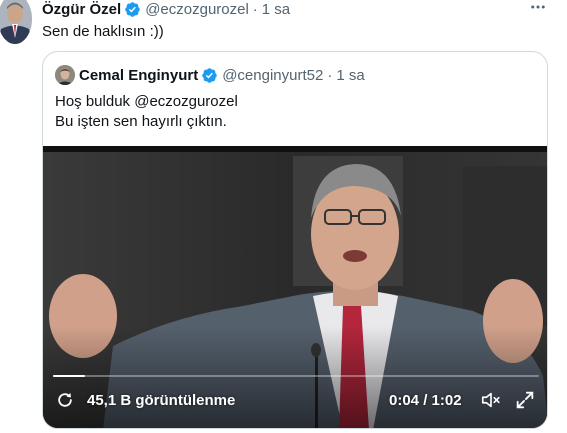  I want to click on quote-header: Cemal Enginyurt @cenginyurt52 · 1 sa, so click(210, 75).